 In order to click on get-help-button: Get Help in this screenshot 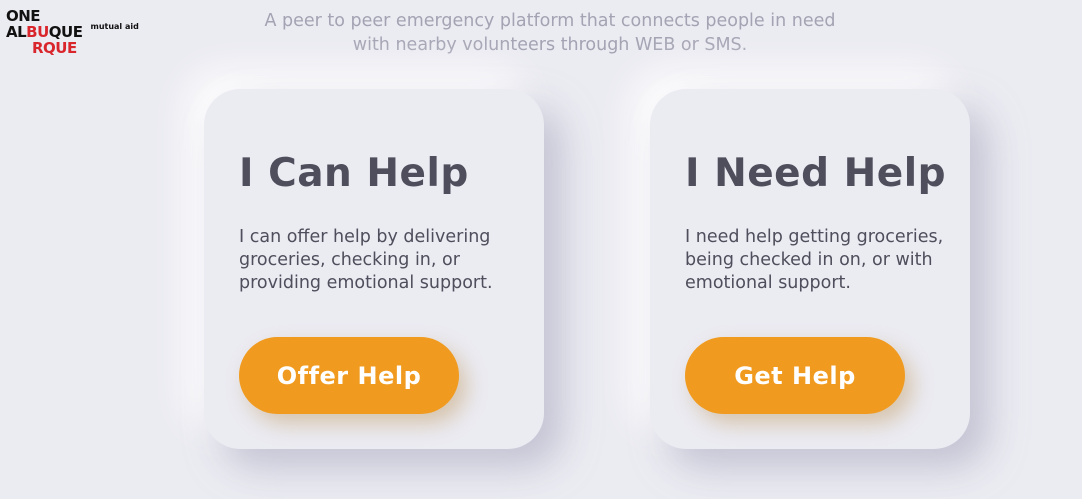, I will do `click(795, 375)`.